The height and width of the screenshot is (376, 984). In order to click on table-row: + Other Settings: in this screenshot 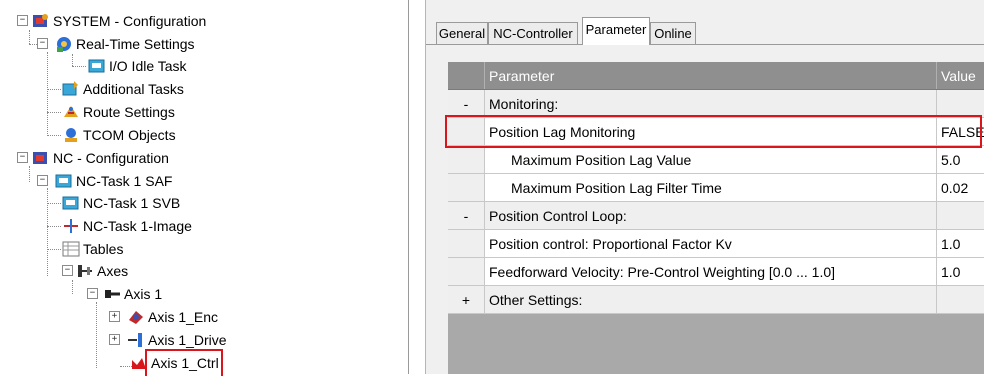, I will do `click(716, 300)`.